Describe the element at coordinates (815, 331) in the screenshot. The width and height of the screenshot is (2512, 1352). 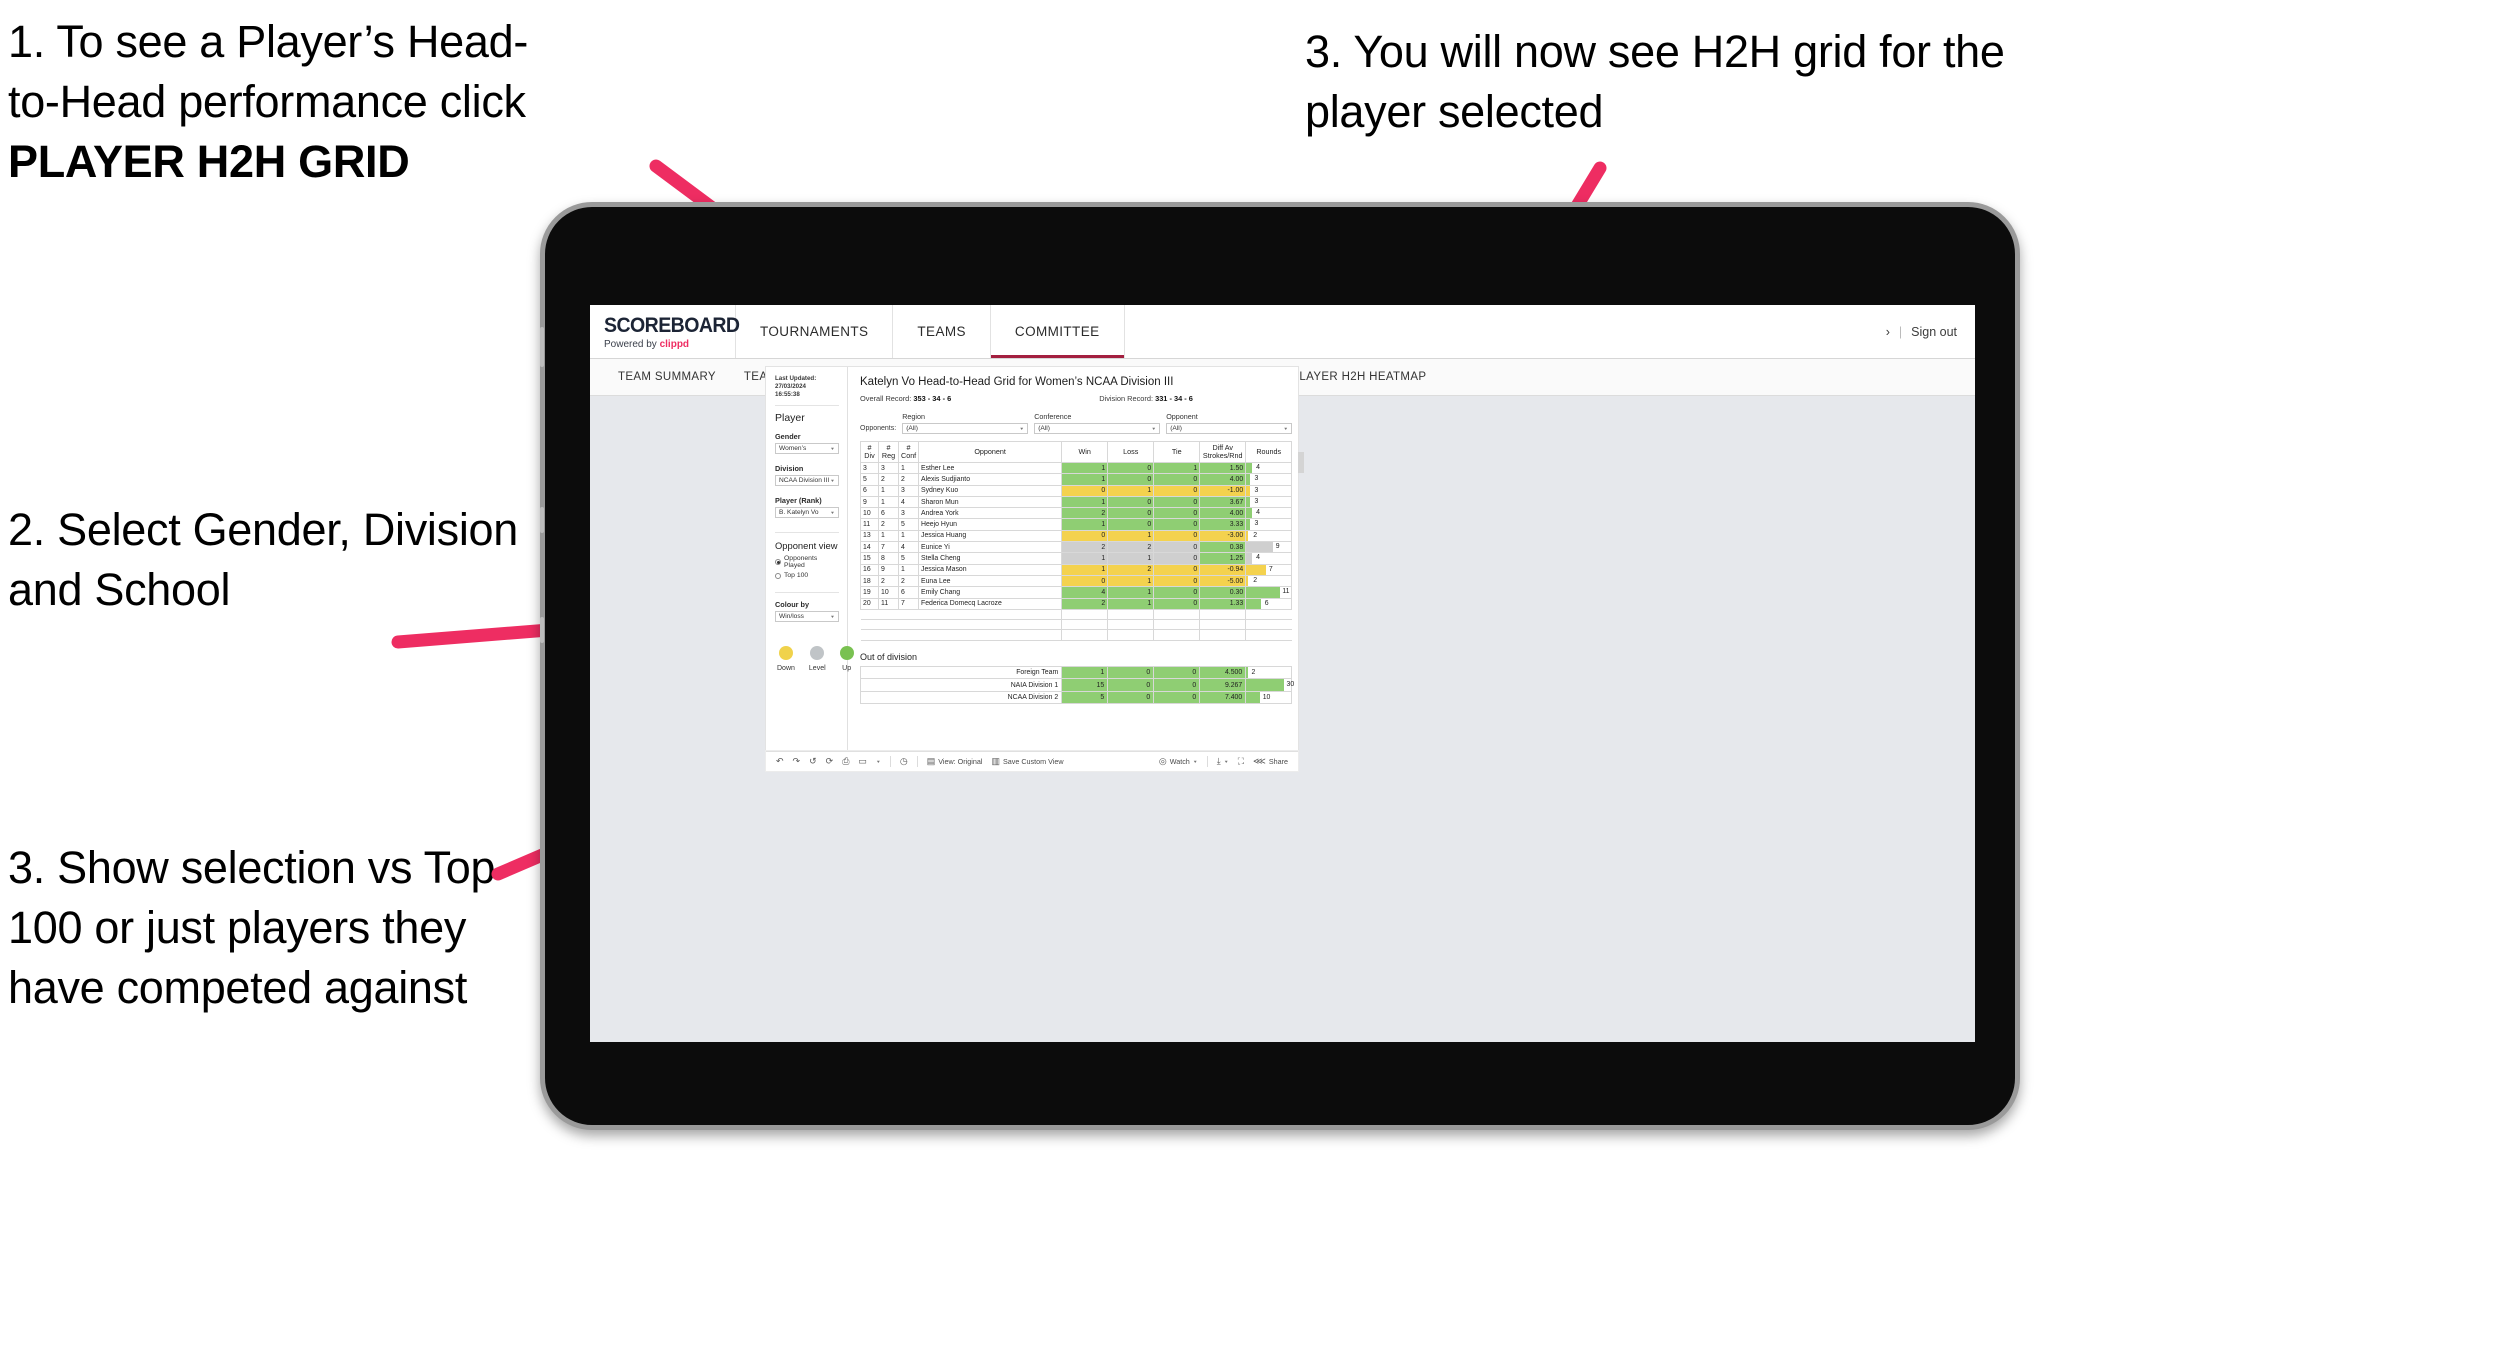
I see `nav-tournaments: TOURNAMENTS` at that location.